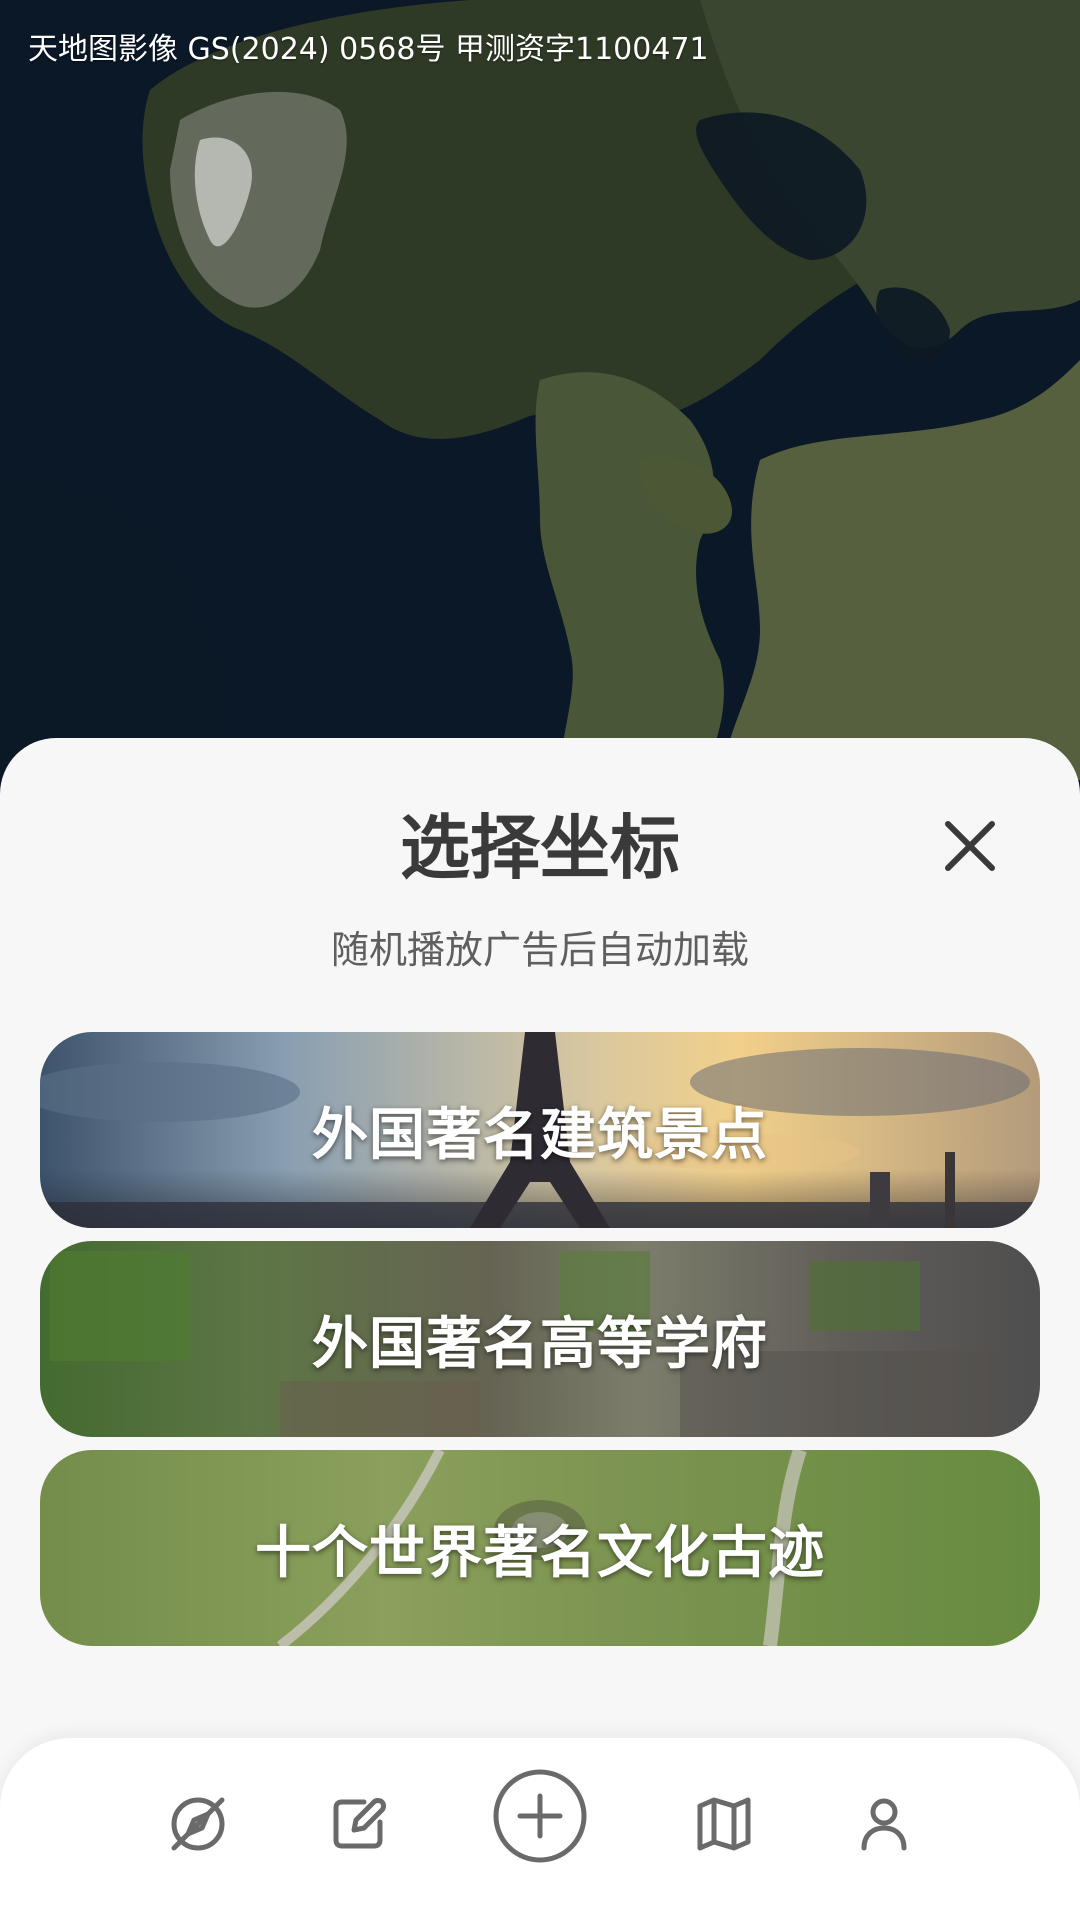  I want to click on compass-off-icon, so click(198, 1824).